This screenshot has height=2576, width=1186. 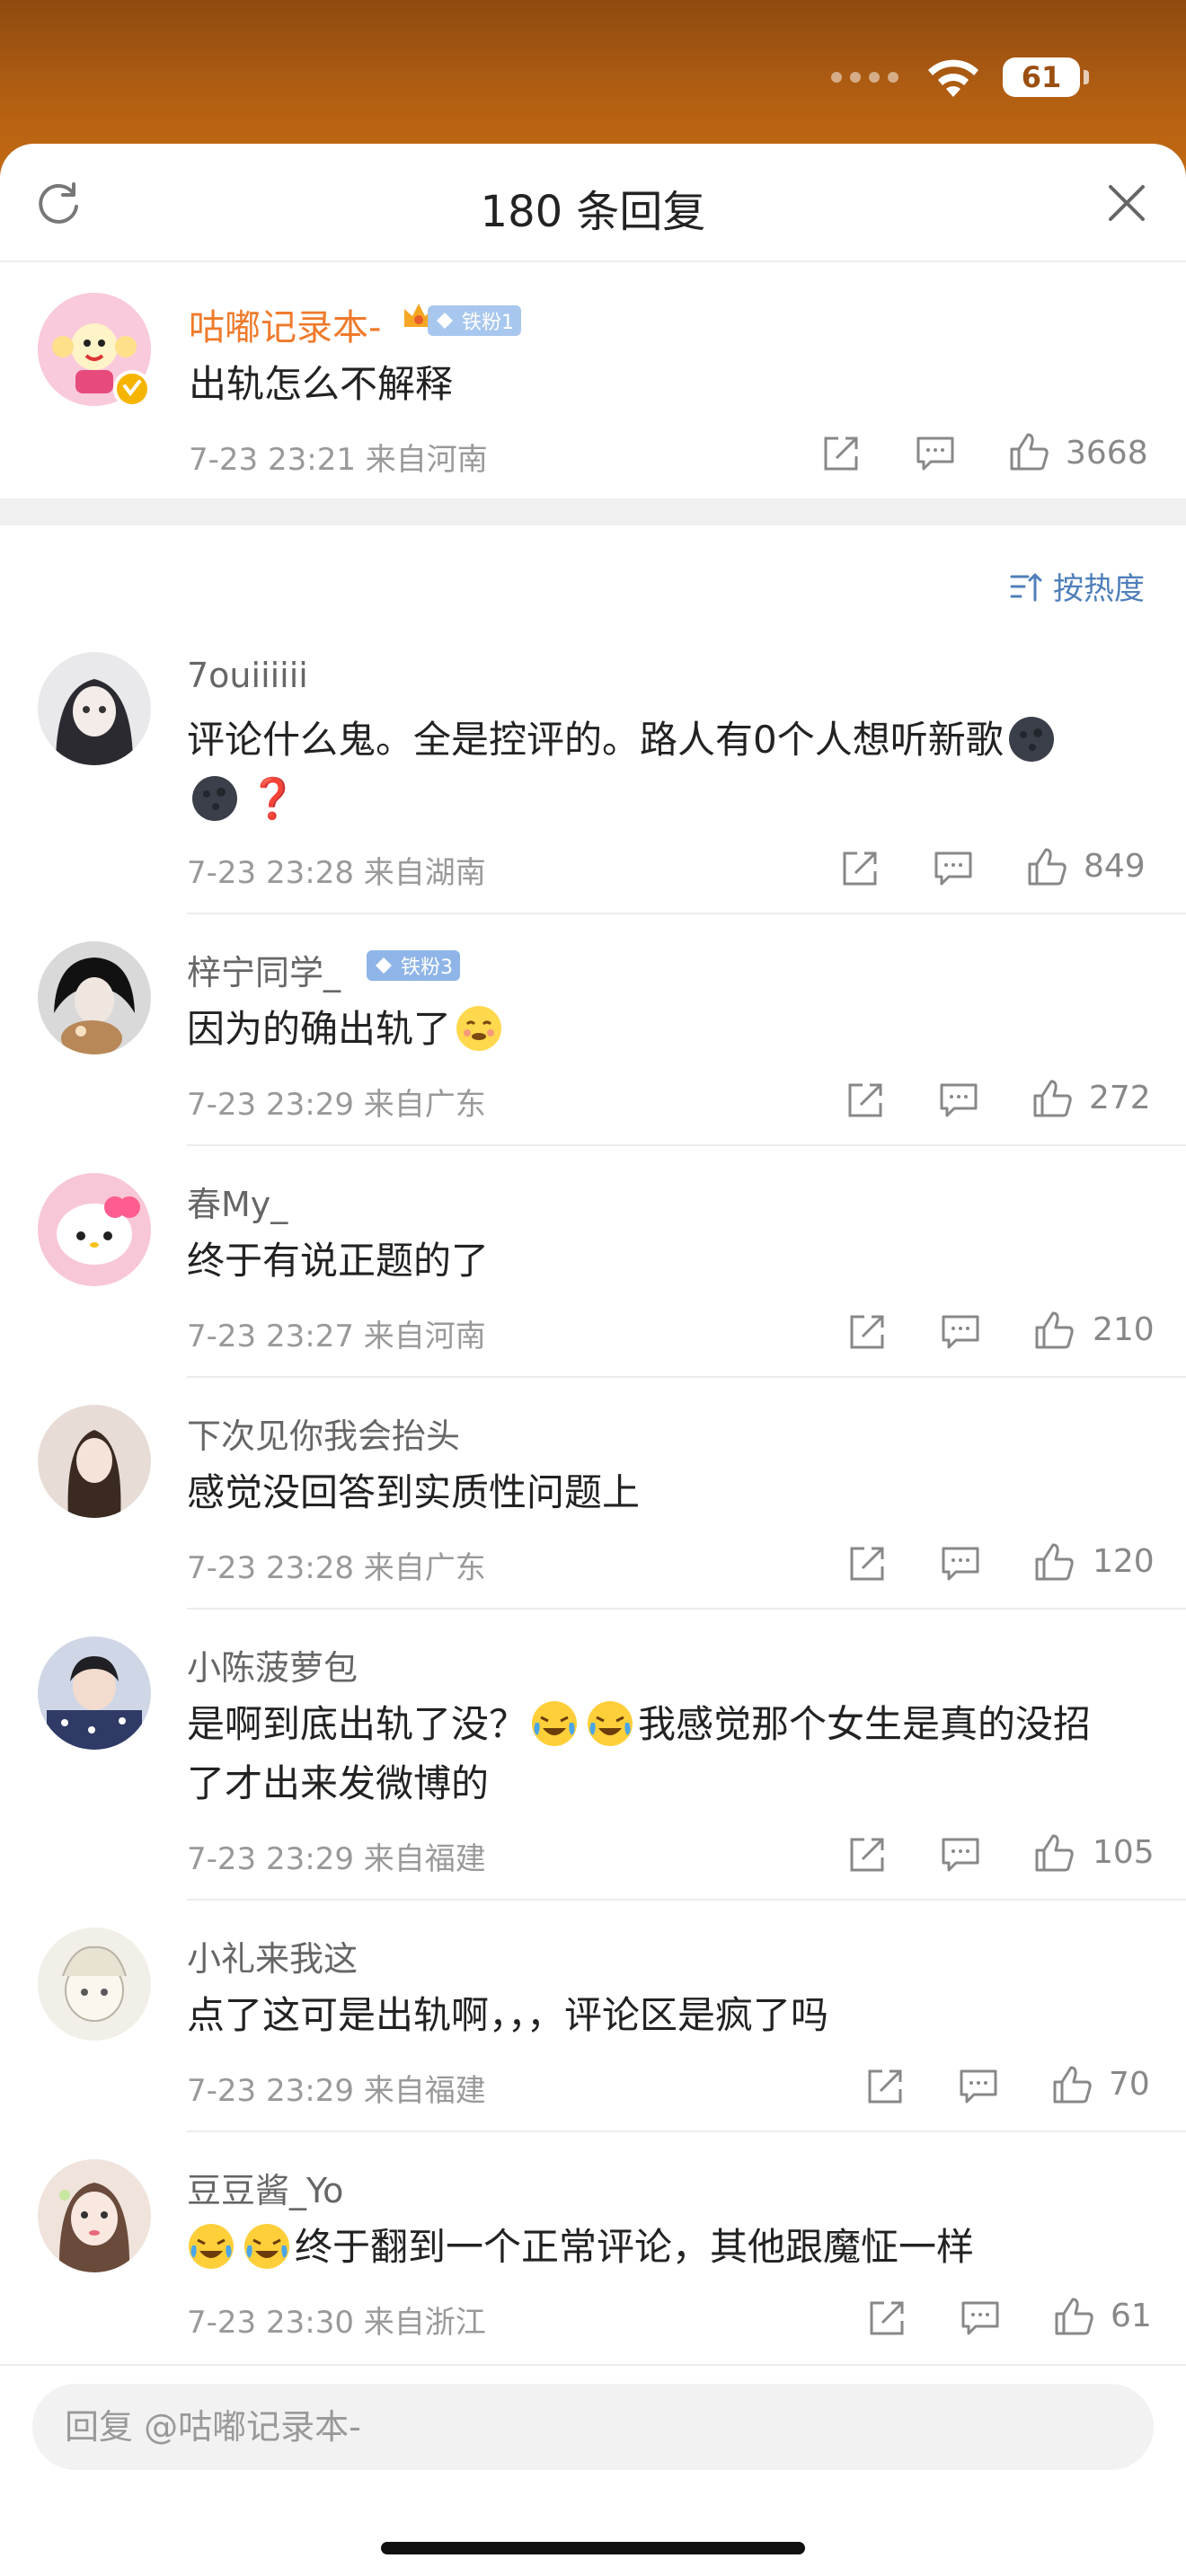 What do you see at coordinates (623, 740) in the screenshot?
I see `comment-text-line: 评论什么鬼。全是控评的。路人有0个人想听新歌` at bounding box center [623, 740].